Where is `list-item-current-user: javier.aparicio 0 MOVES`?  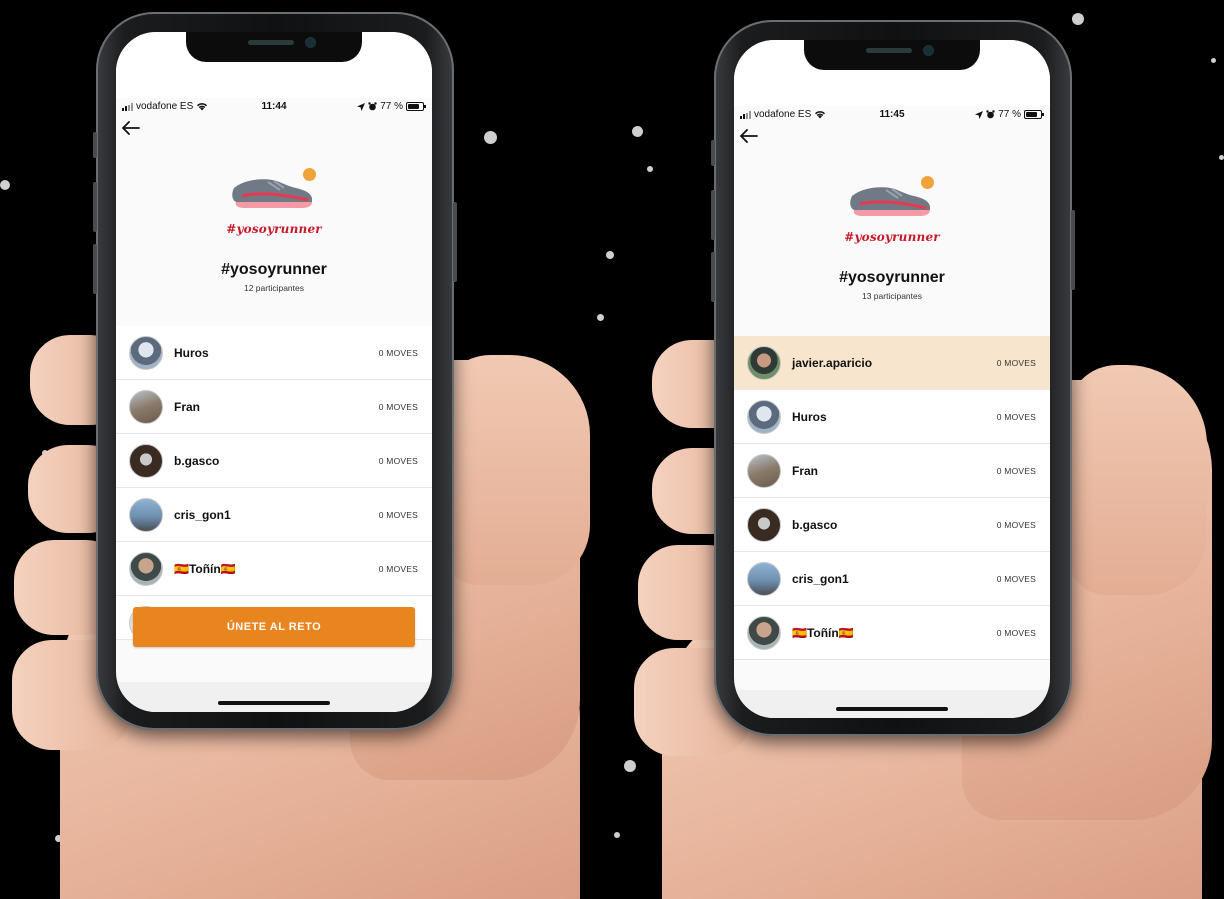 list-item-current-user: javier.aparicio 0 MOVES is located at coordinates (892, 363).